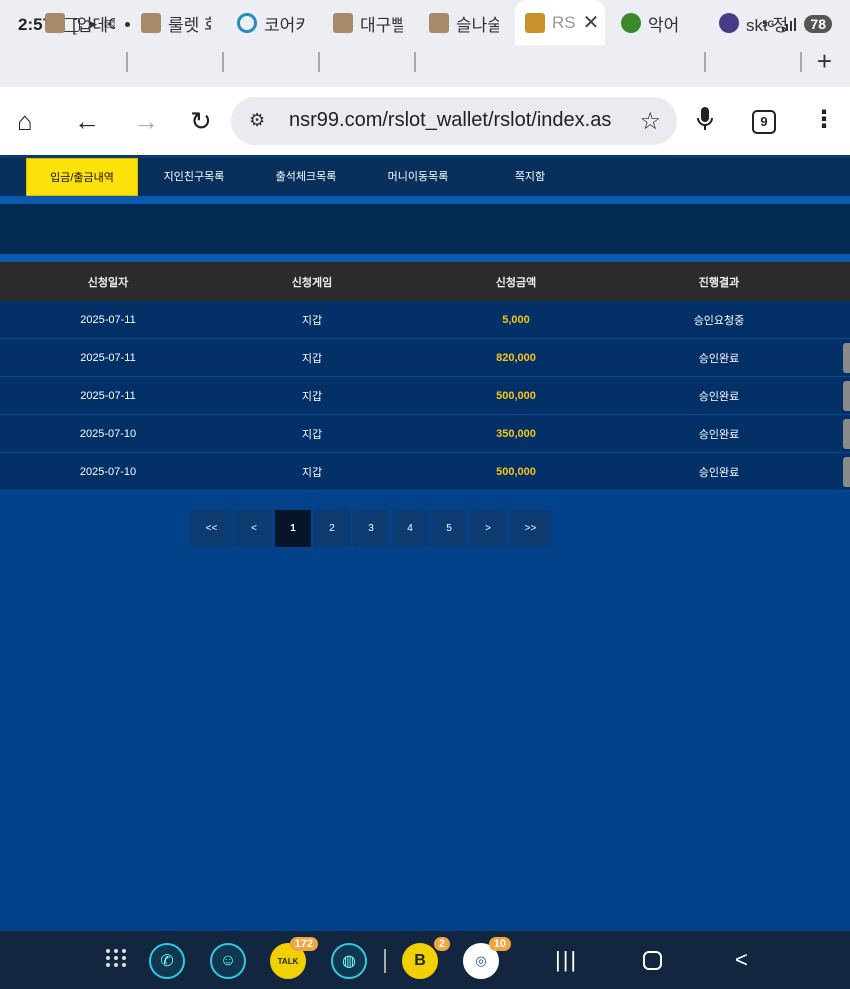 The image size is (850, 989). Describe the element at coordinates (566, 960) in the screenshot. I see `recent-apps-icon: |||` at that location.